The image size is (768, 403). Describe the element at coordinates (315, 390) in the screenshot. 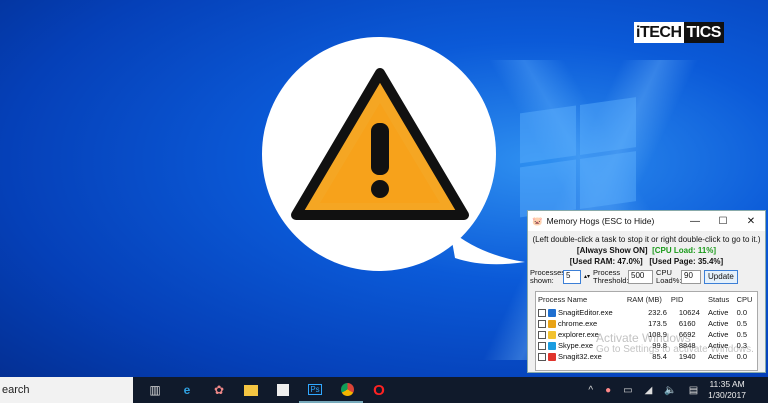

I see `photoshop-icon: Ps` at that location.